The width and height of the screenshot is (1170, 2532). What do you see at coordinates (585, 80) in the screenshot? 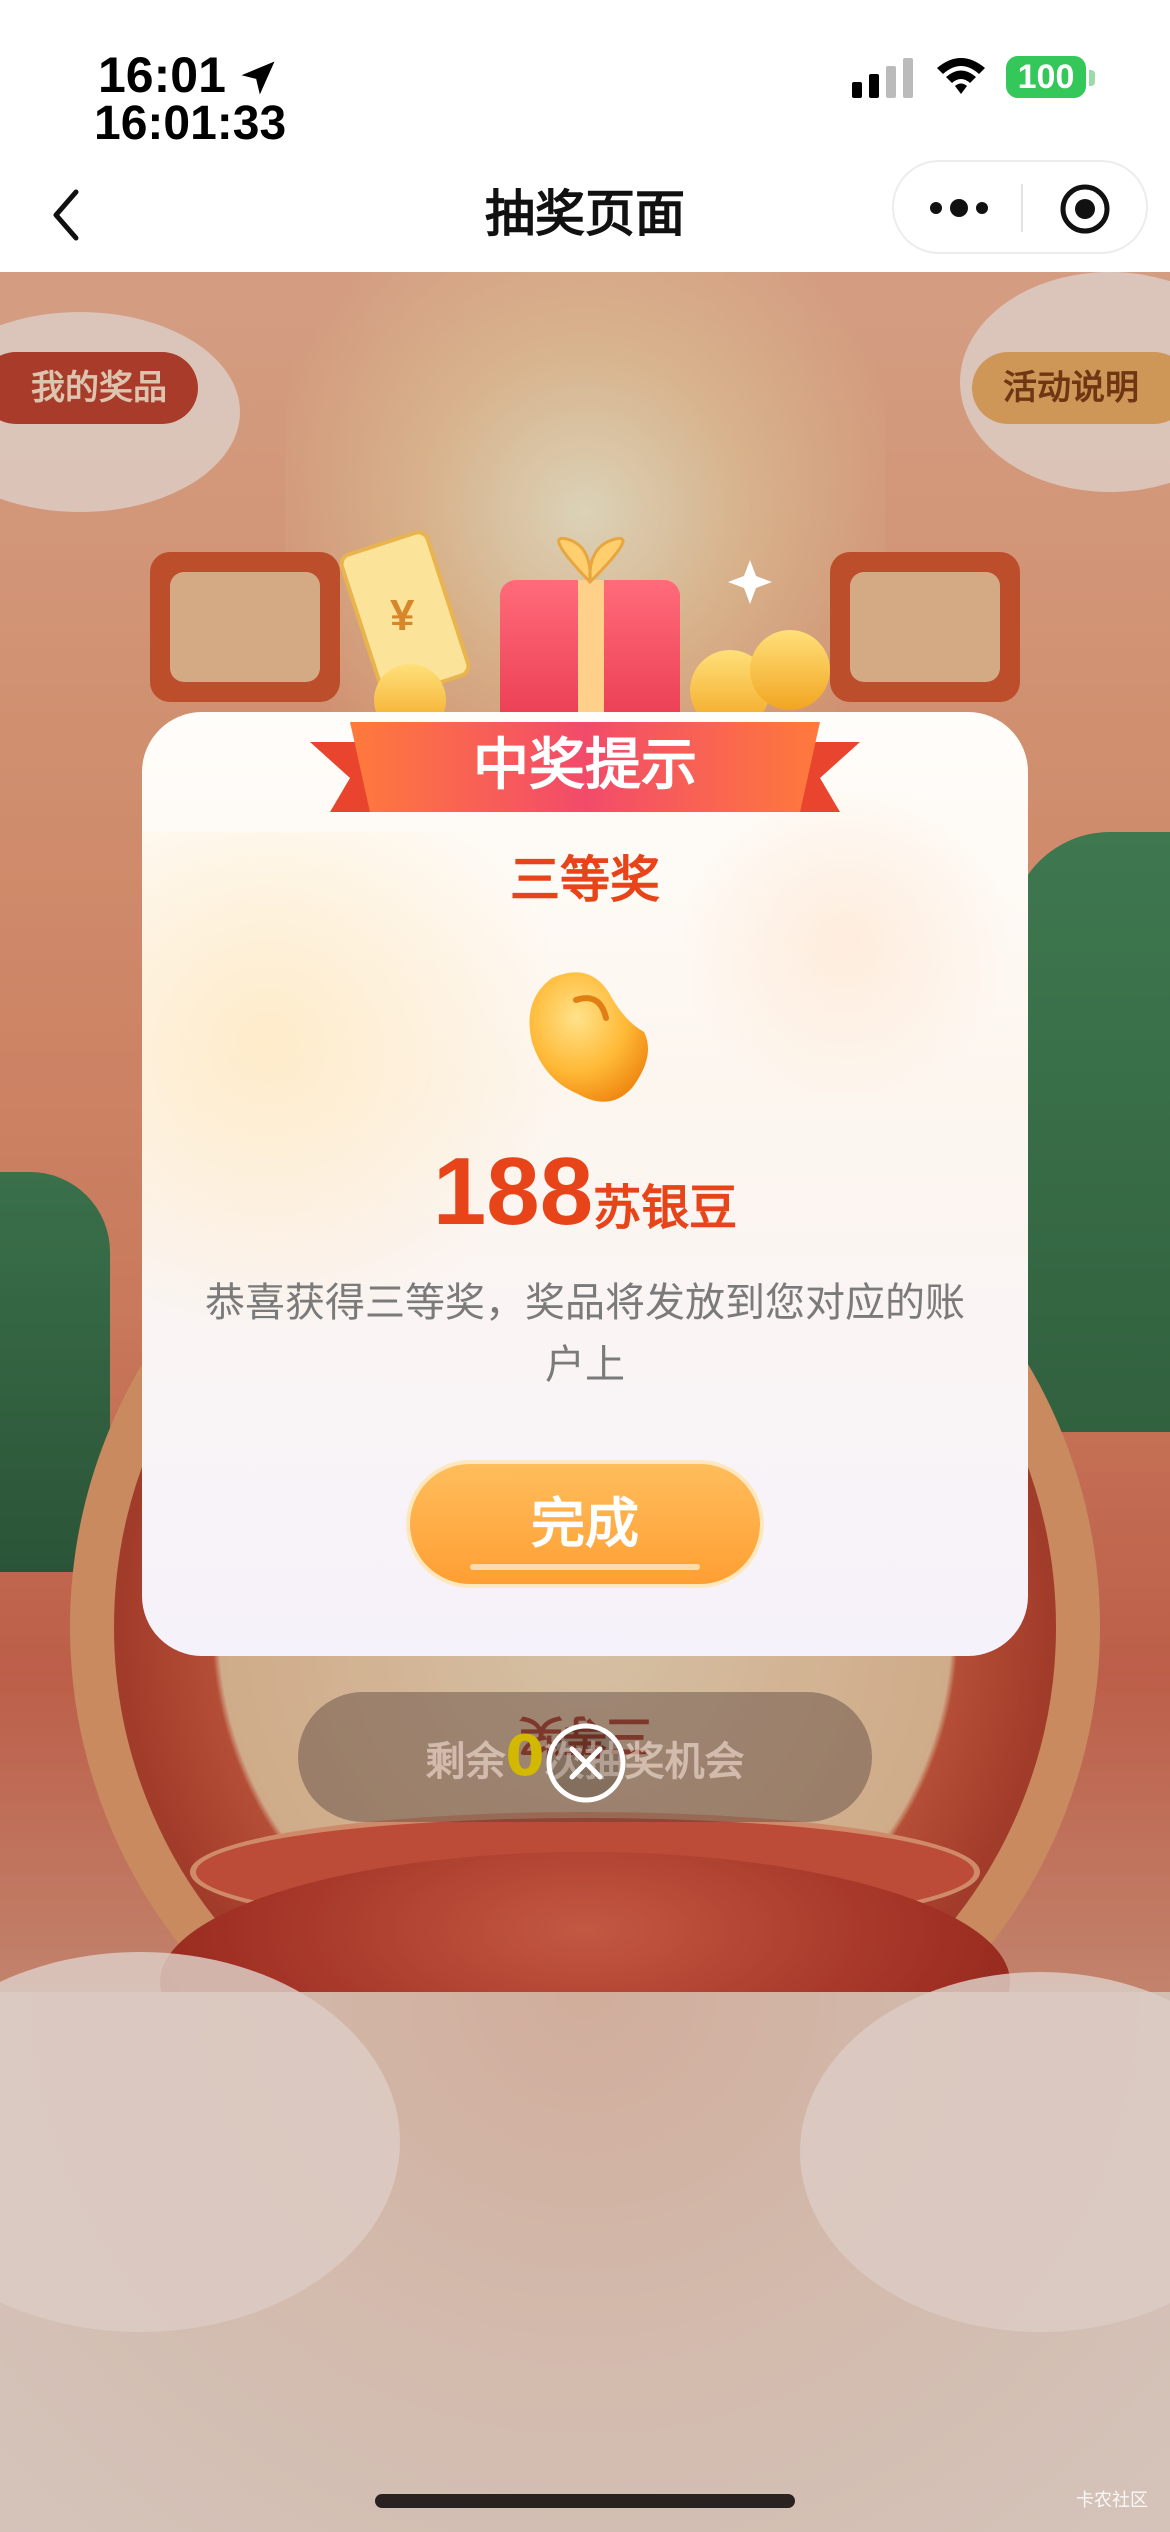
I see `status-bar: 16:01 16:01:33 100` at bounding box center [585, 80].